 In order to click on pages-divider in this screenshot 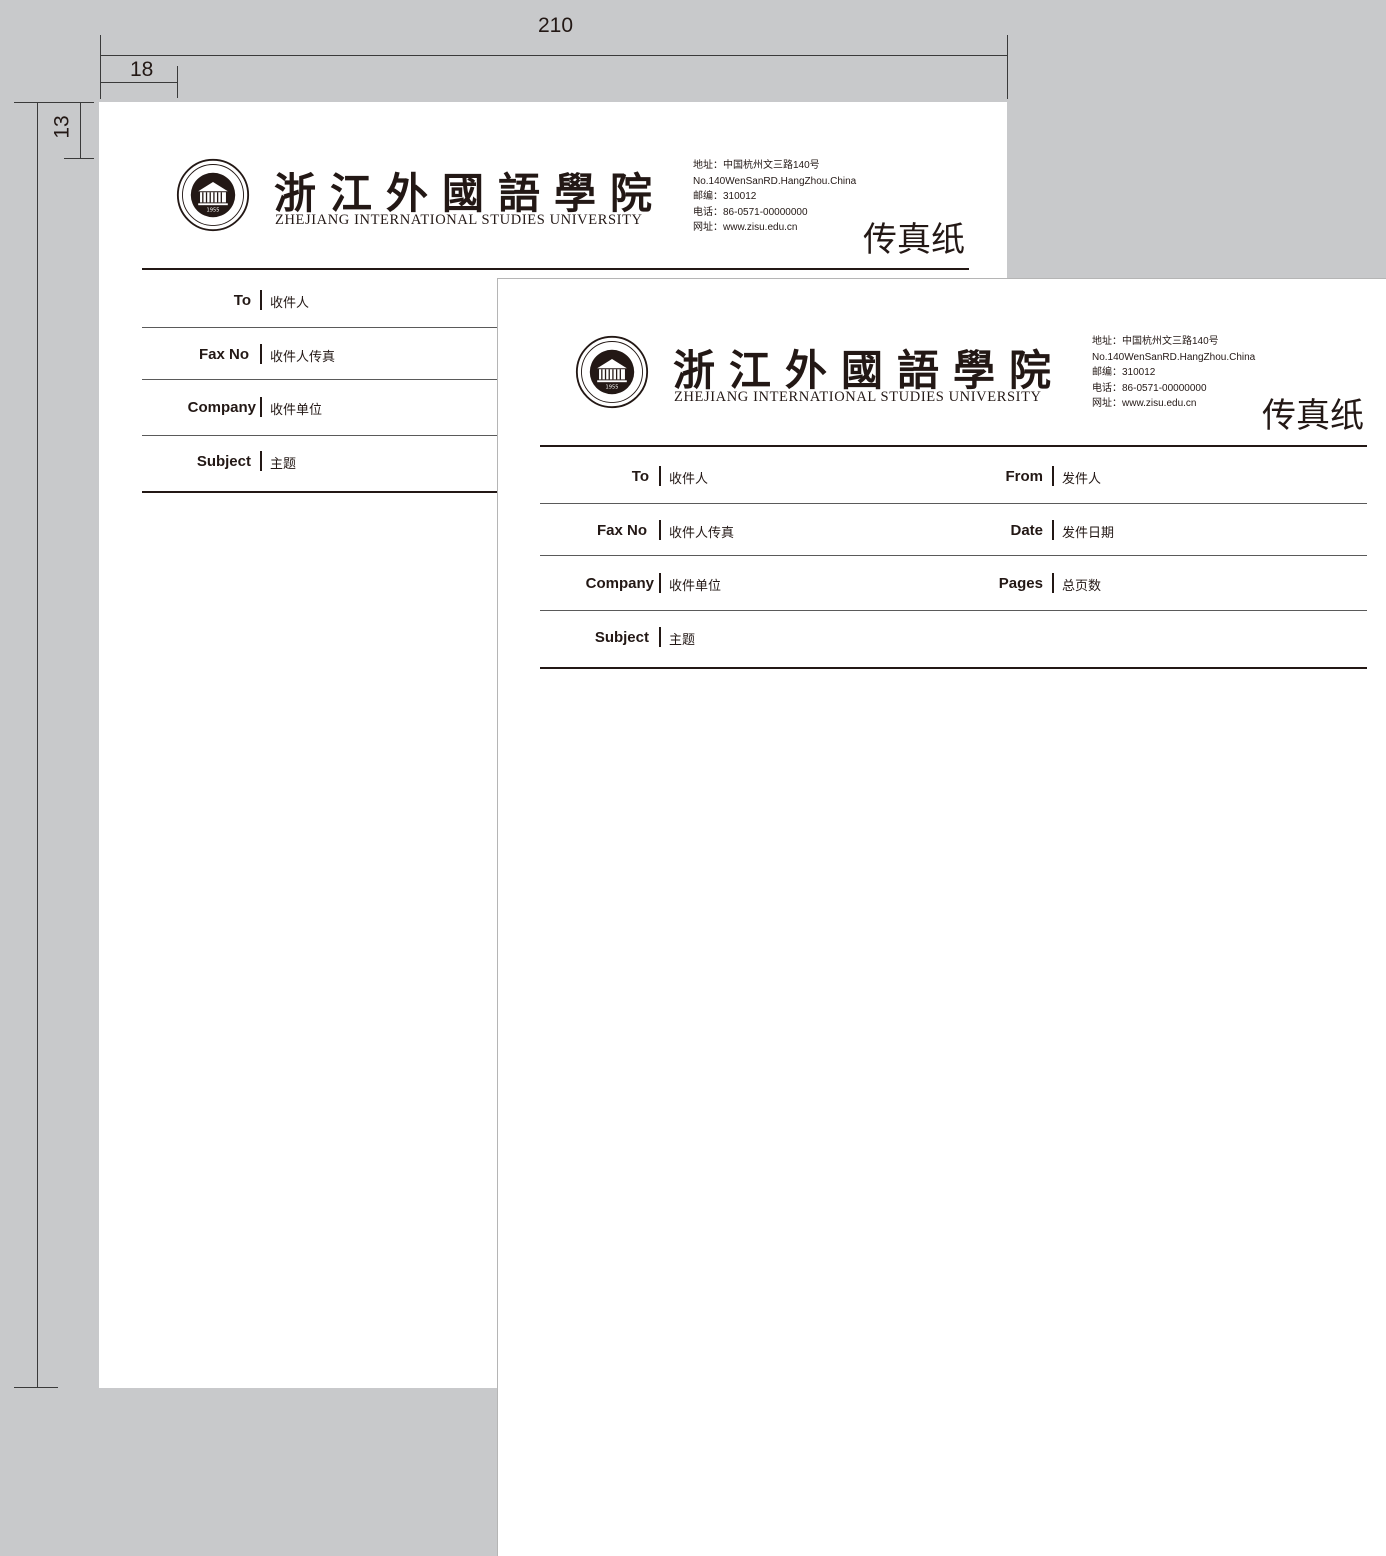, I will do `click(1053, 583)`.